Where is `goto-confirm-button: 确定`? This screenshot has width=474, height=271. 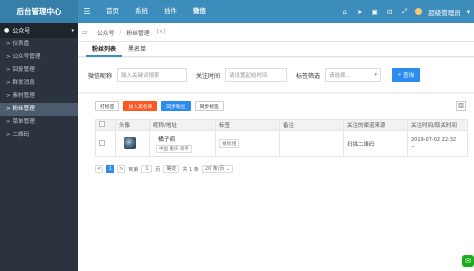
goto-confirm-button: 确定 is located at coordinates (171, 169).